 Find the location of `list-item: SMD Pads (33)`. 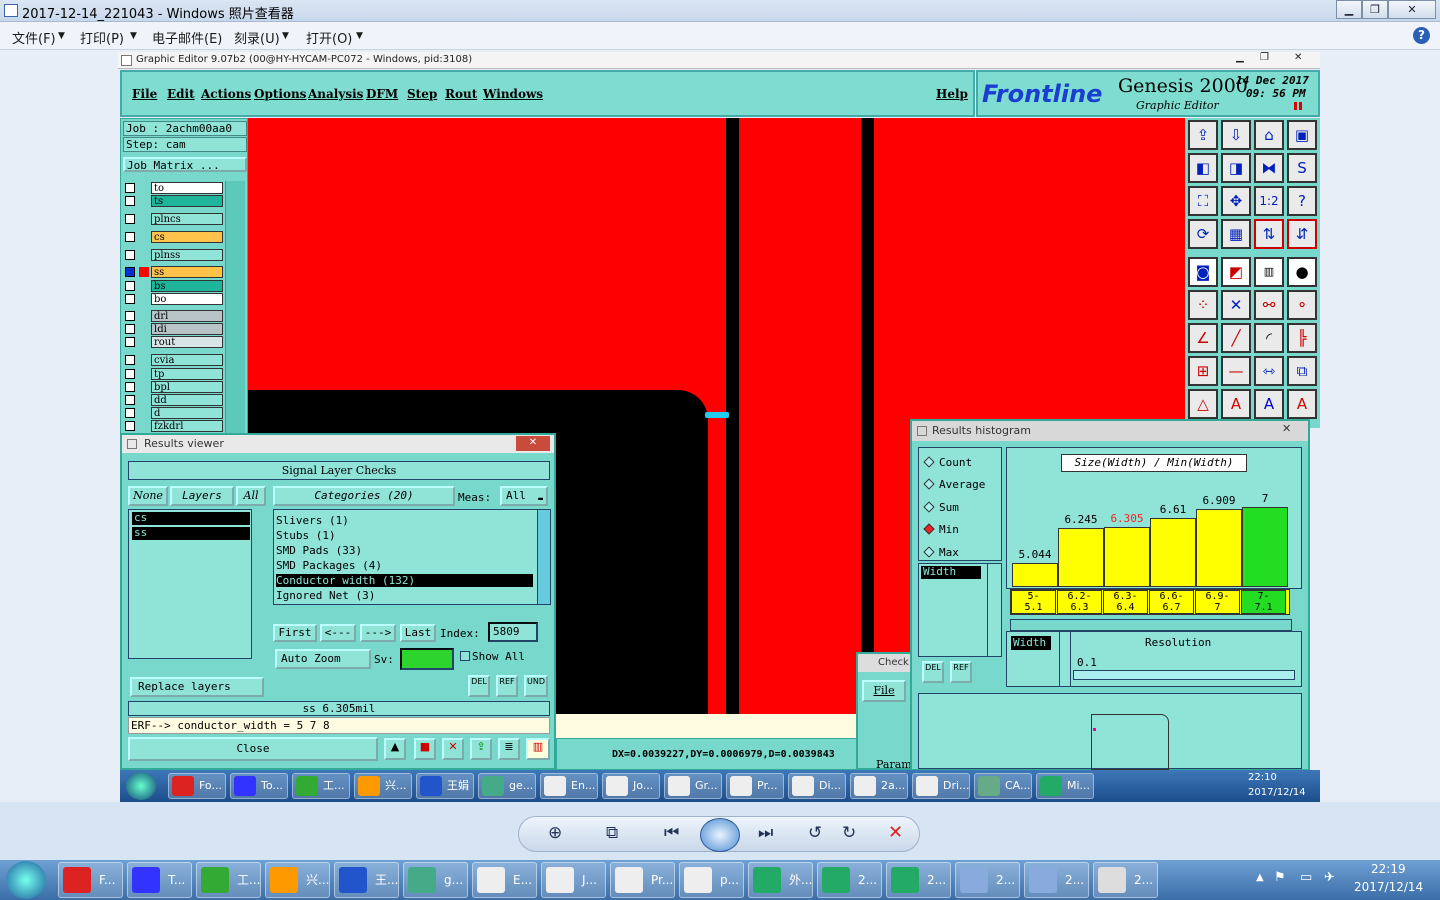

list-item: SMD Pads (33) is located at coordinates (319, 550).